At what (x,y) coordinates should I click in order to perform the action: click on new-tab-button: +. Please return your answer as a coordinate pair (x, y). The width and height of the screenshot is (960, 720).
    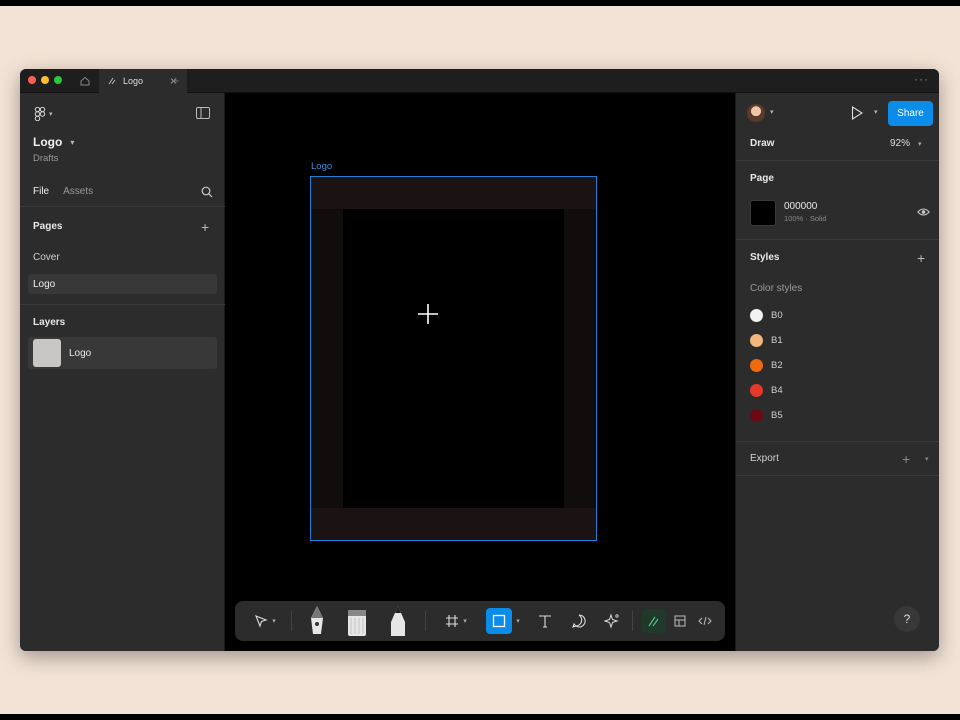
    Looking at the image, I should click on (176, 80).